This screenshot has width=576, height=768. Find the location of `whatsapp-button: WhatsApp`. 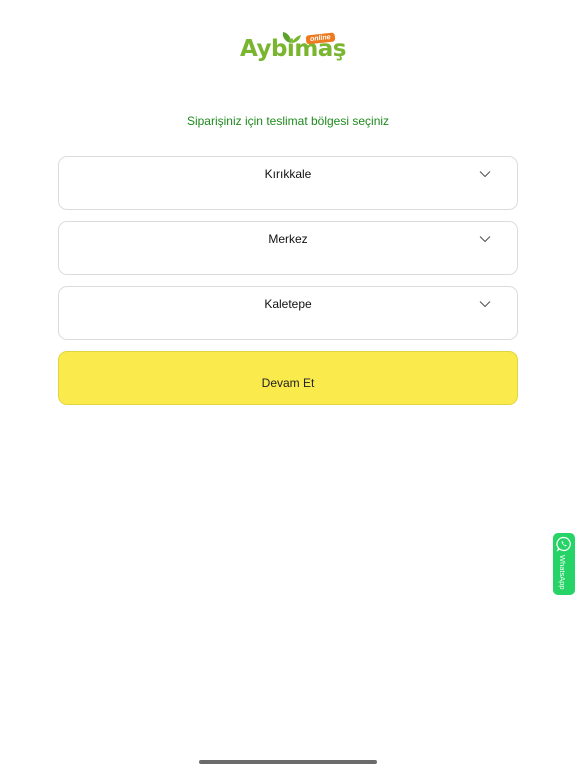

whatsapp-button: WhatsApp is located at coordinates (564, 564).